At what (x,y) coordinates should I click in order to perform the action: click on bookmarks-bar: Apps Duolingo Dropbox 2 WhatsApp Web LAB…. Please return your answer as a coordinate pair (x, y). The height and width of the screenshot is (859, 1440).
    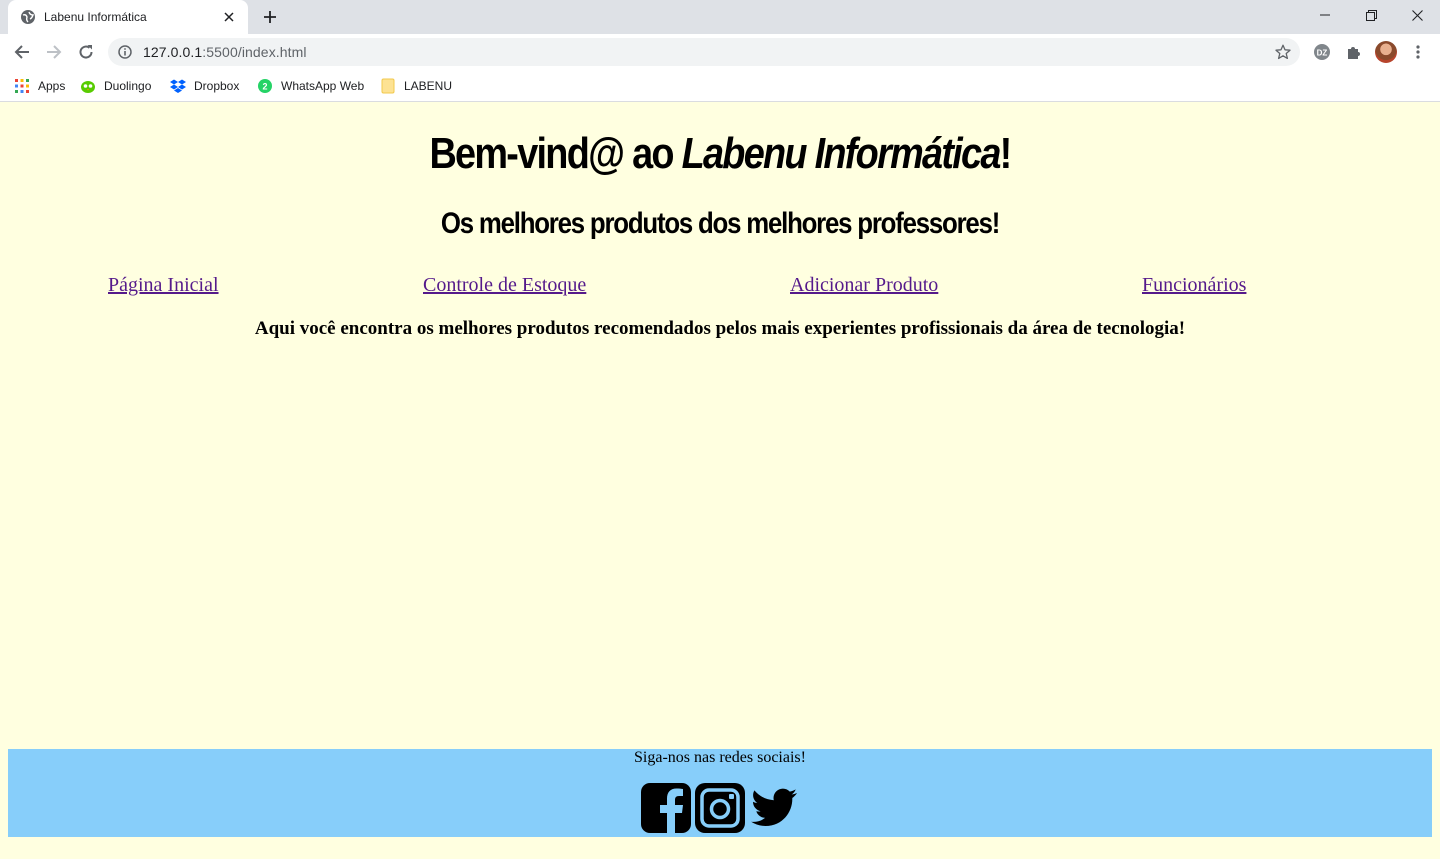
    Looking at the image, I should click on (720, 86).